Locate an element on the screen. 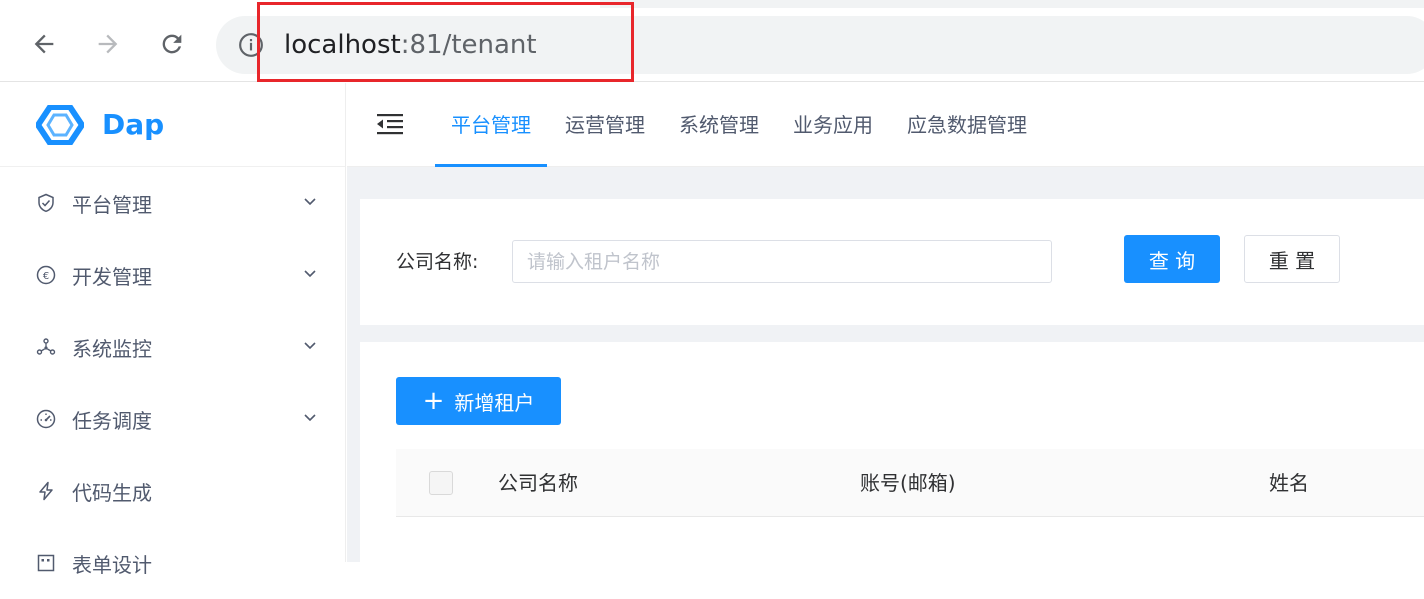  browser-toolbar: localhost:81/tenant is located at coordinates (712, 41).